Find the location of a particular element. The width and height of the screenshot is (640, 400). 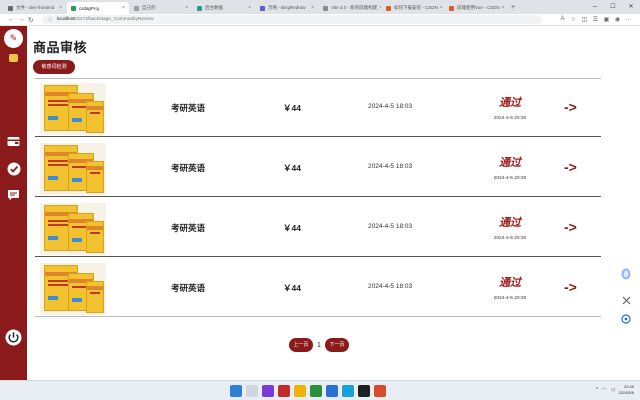

prev-page-button: 上一页 is located at coordinates (301, 345).